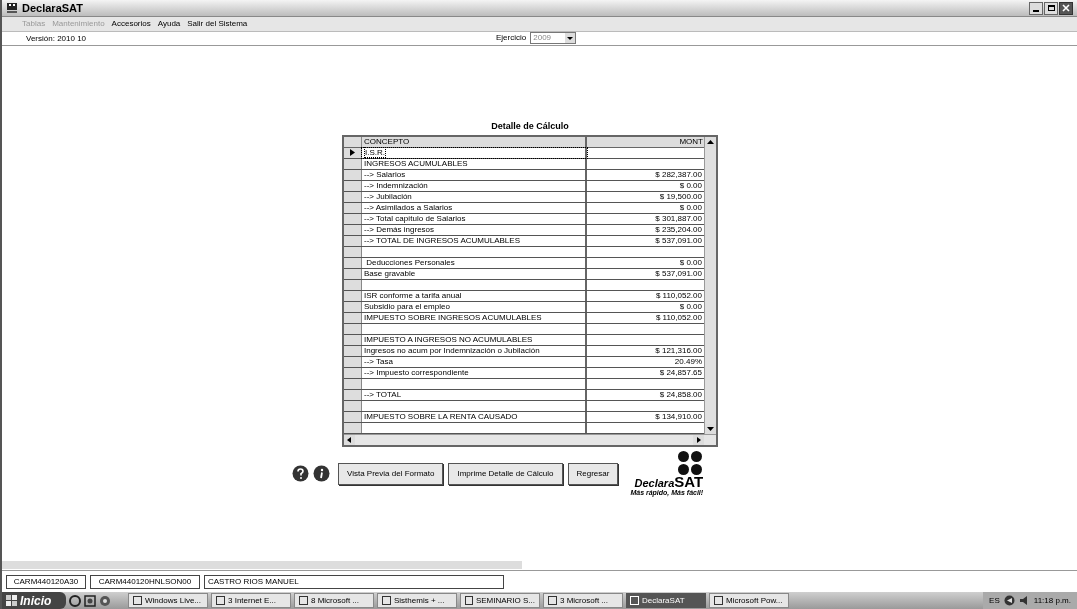 The image size is (1077, 609). Describe the element at coordinates (1036, 8) in the screenshot. I see `minimize-button` at that location.